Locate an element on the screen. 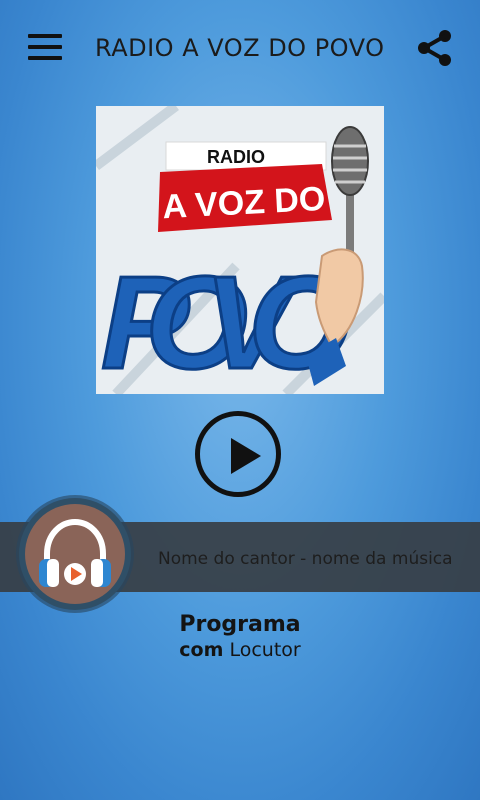 The height and width of the screenshot is (800, 480). top-app-bar: RADIO A VOZ DO POVO is located at coordinates (240, 48).